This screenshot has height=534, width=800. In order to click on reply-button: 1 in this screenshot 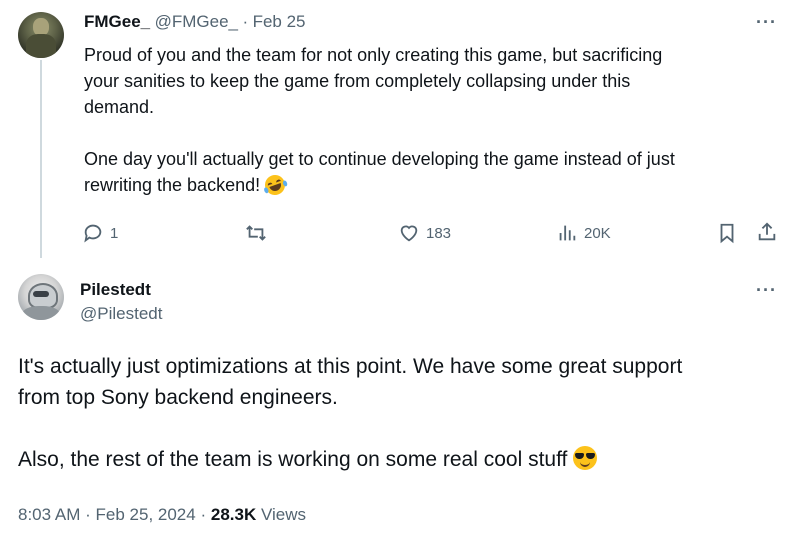, I will do `click(100, 233)`.